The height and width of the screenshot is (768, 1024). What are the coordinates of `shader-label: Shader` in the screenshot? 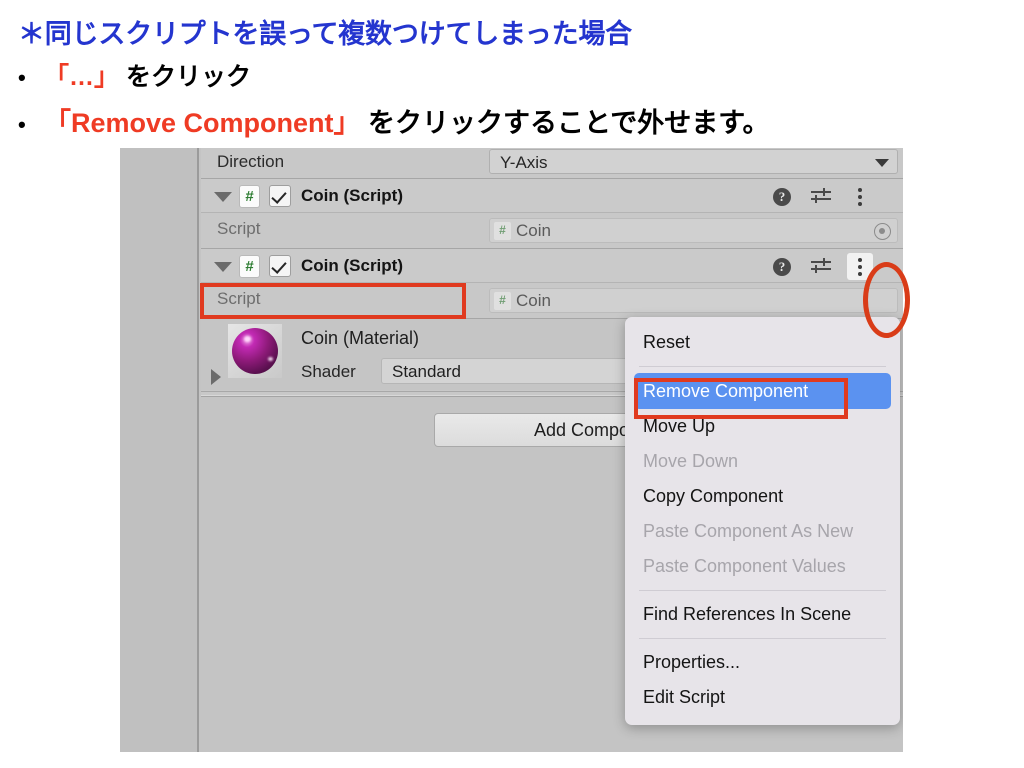 It's located at (328, 371).